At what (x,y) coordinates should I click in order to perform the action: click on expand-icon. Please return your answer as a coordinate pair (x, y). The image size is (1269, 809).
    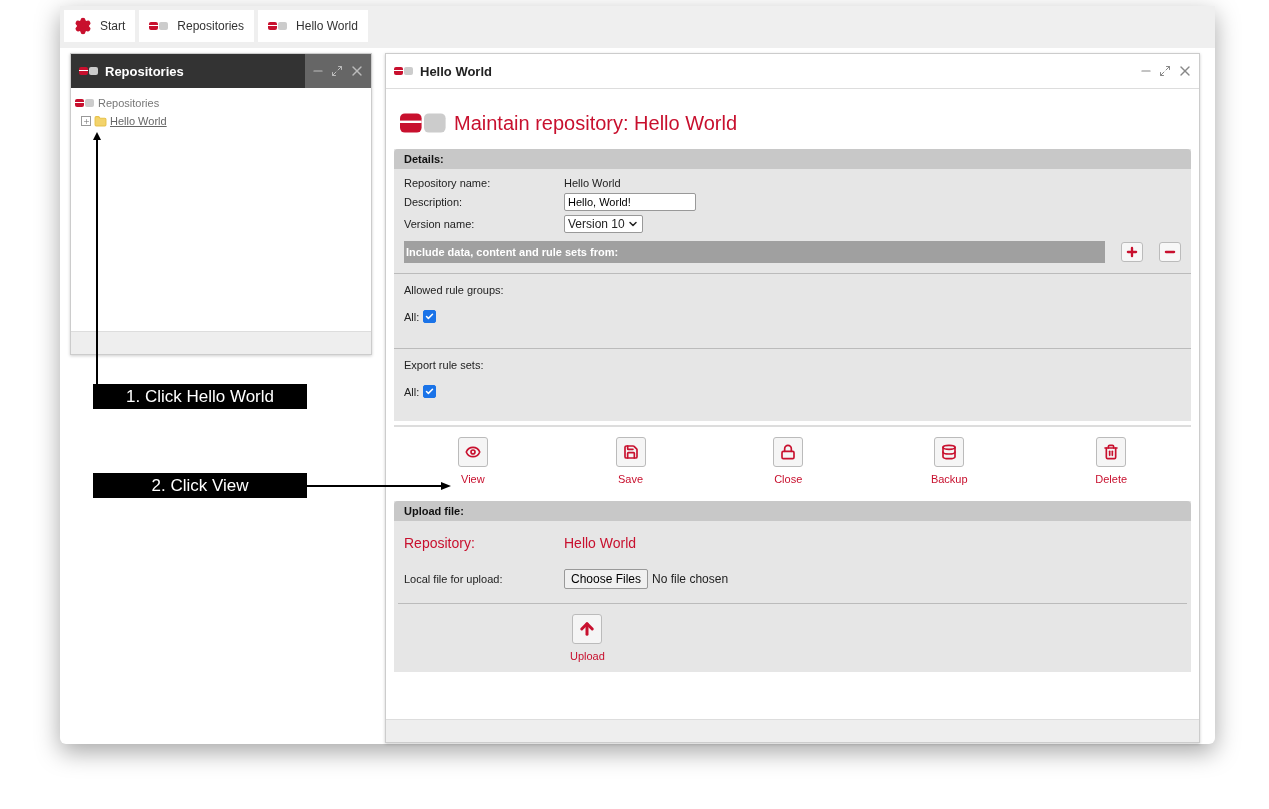
    Looking at the image, I should click on (86, 121).